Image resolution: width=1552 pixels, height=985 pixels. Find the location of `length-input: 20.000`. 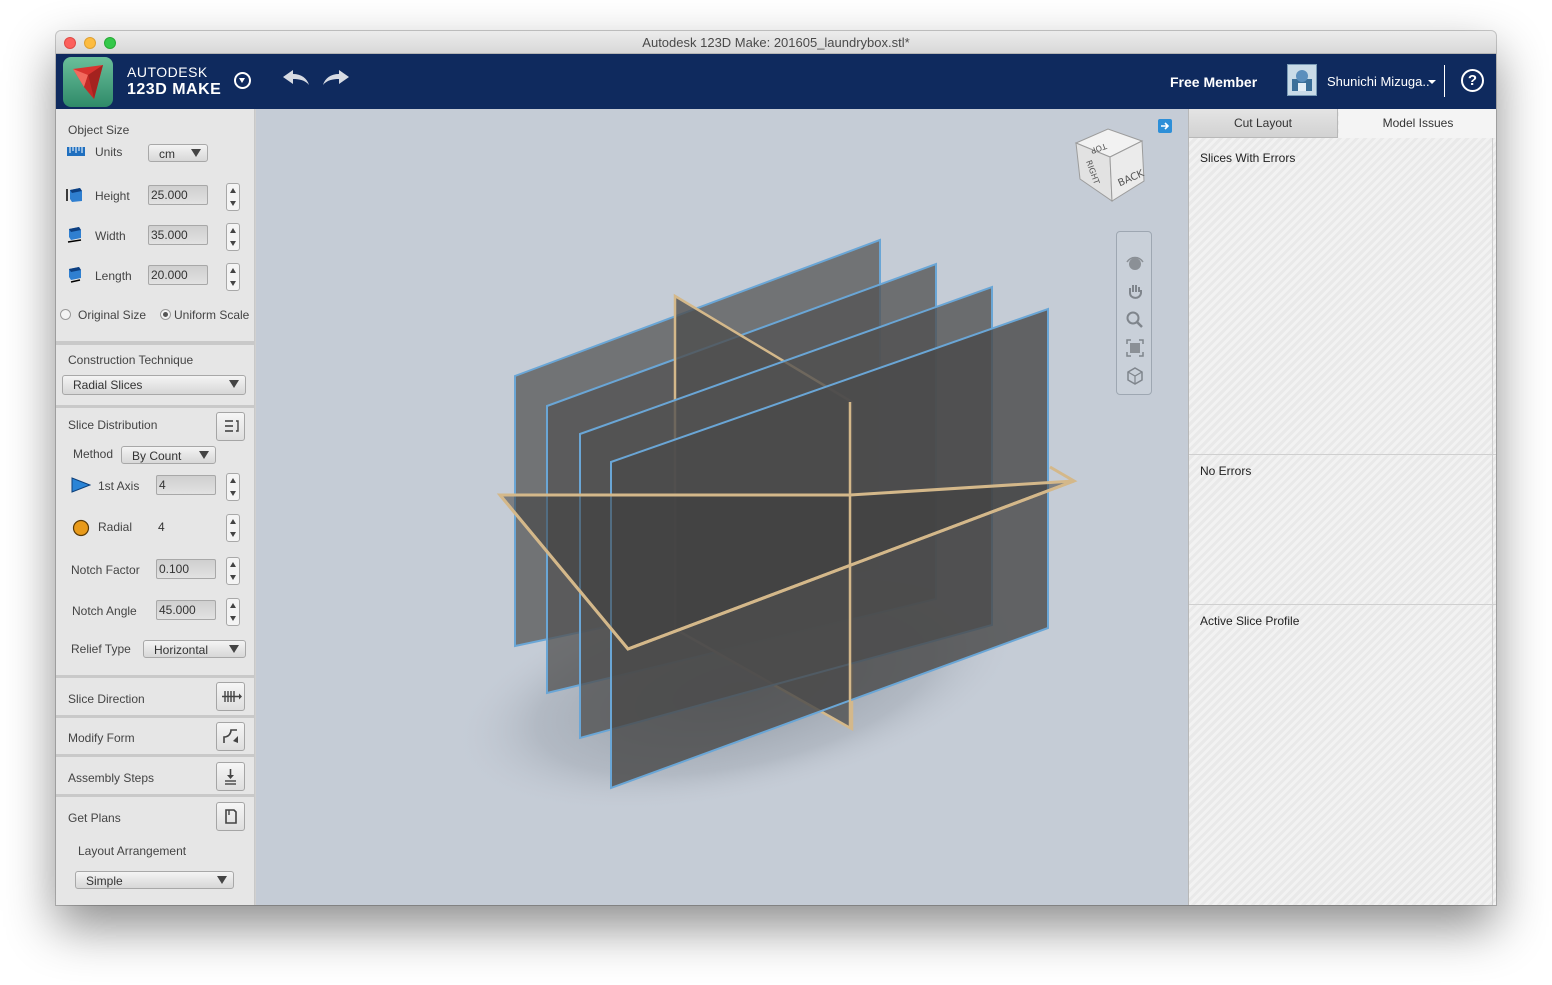

length-input: 20.000 is located at coordinates (178, 275).